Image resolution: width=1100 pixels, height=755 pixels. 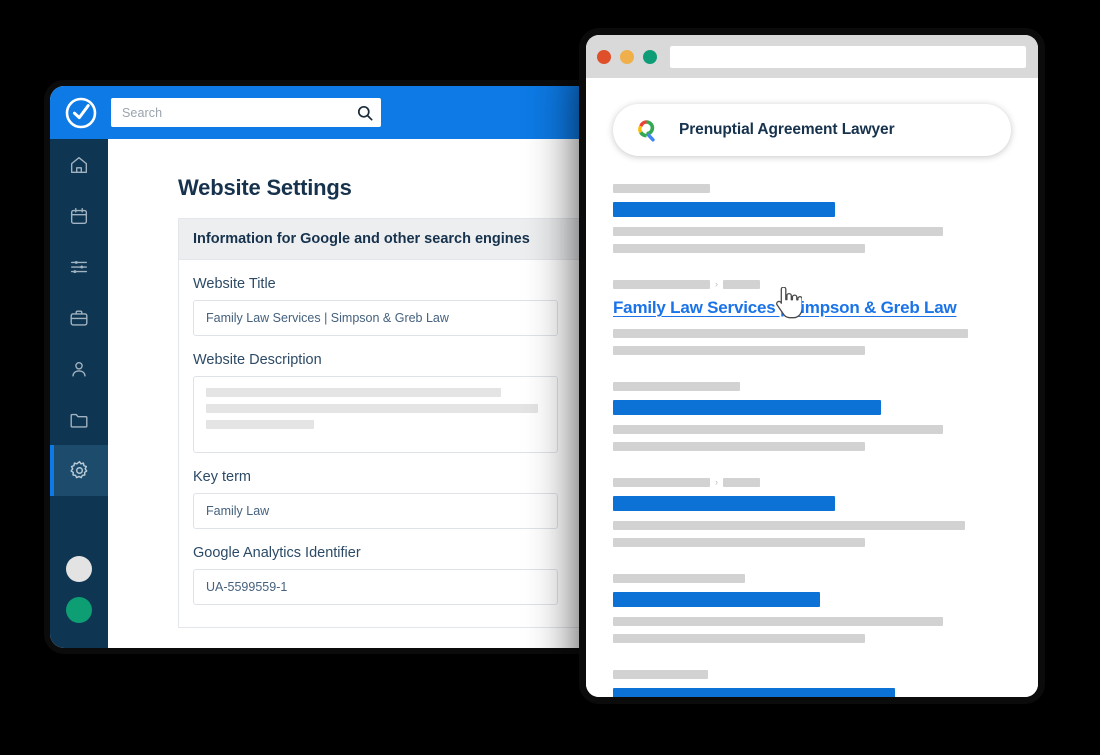 What do you see at coordinates (787, 129) in the screenshot?
I see `google-search-query: Prenuptial Agreement Lawyer` at bounding box center [787, 129].